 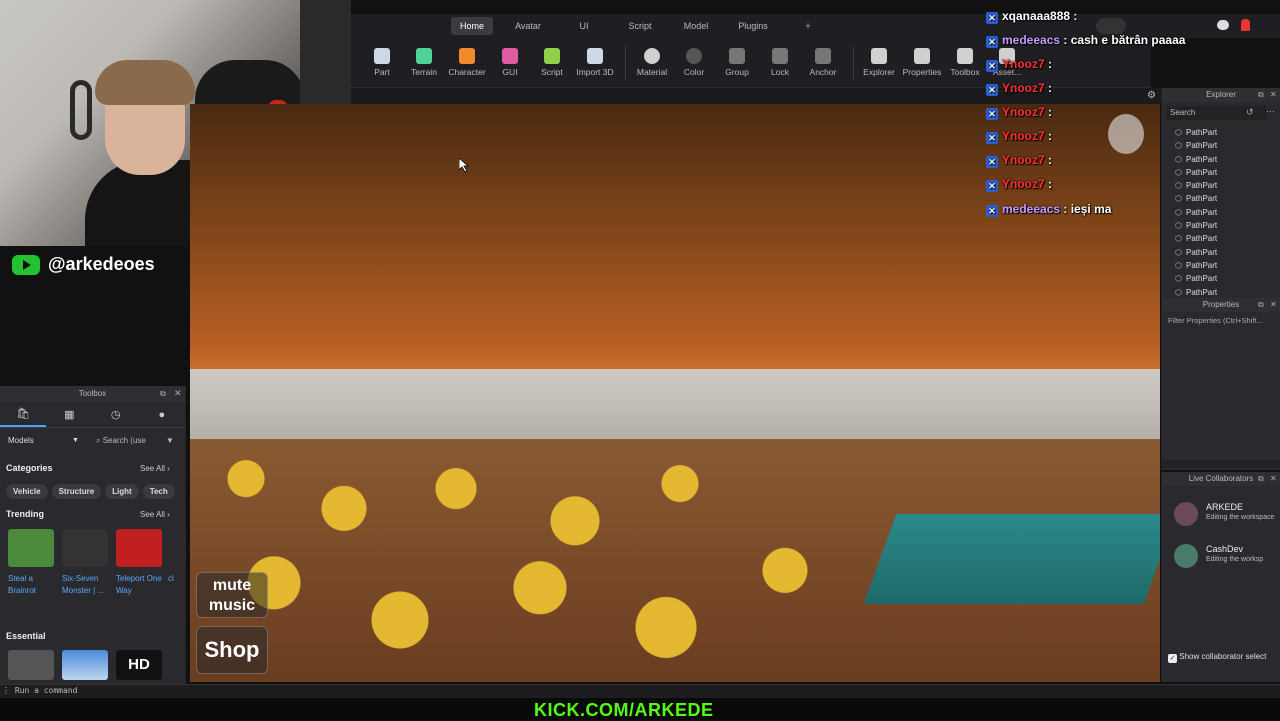 I want to click on settings-gear-icon: ⚙, so click(x=1151, y=95).